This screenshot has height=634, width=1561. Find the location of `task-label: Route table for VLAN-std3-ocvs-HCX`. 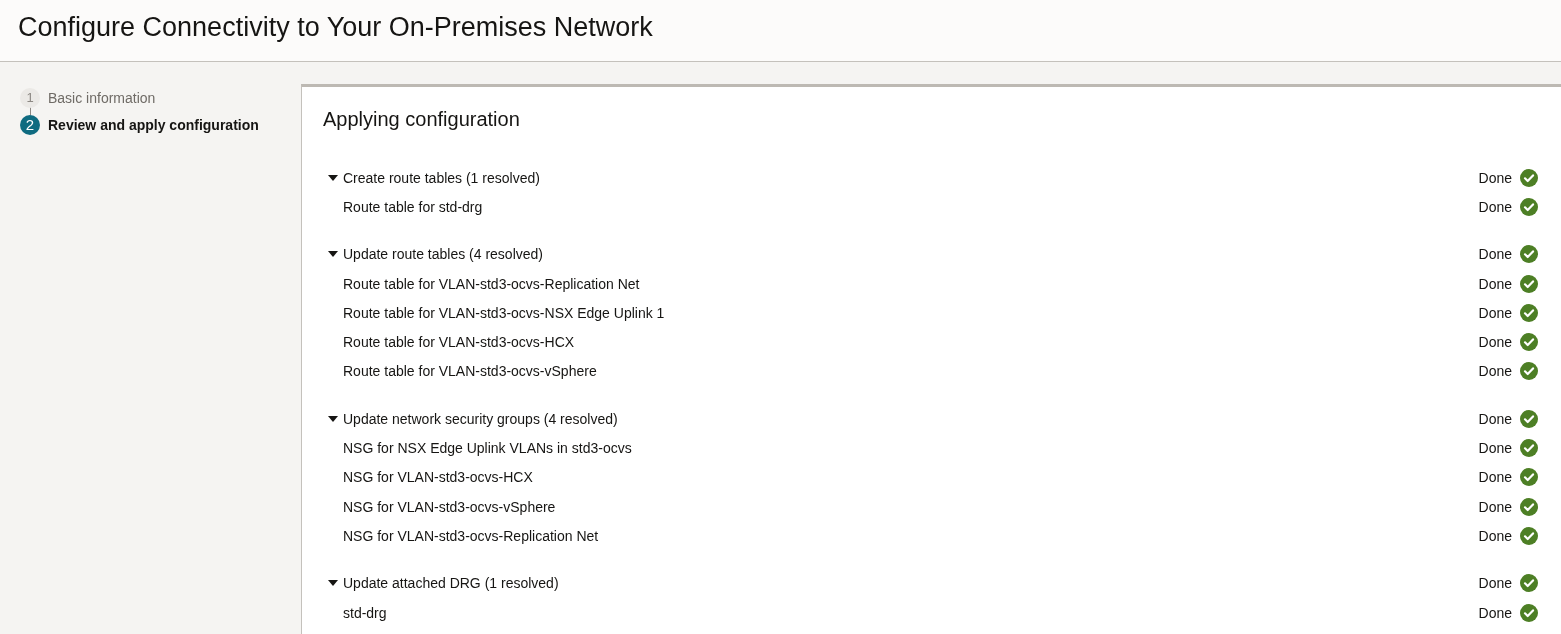

task-label: Route table for VLAN-std3-ocvs-HCX is located at coordinates (458, 342).